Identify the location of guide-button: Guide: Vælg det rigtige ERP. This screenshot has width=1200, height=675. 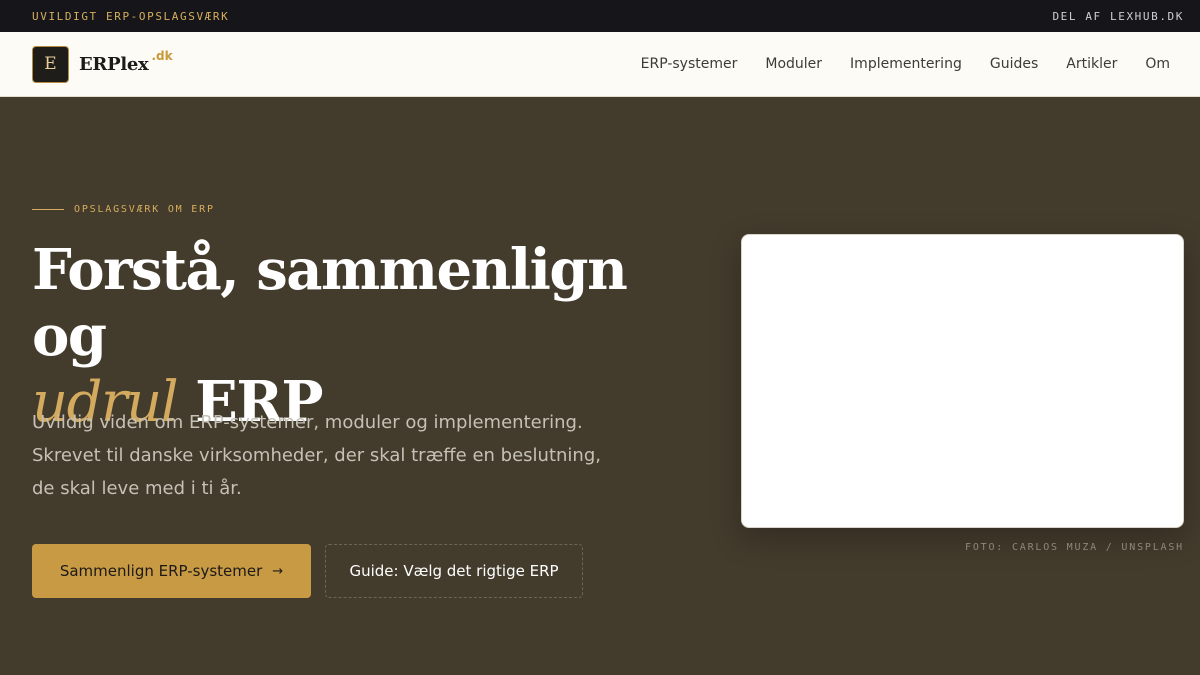
(454, 571).